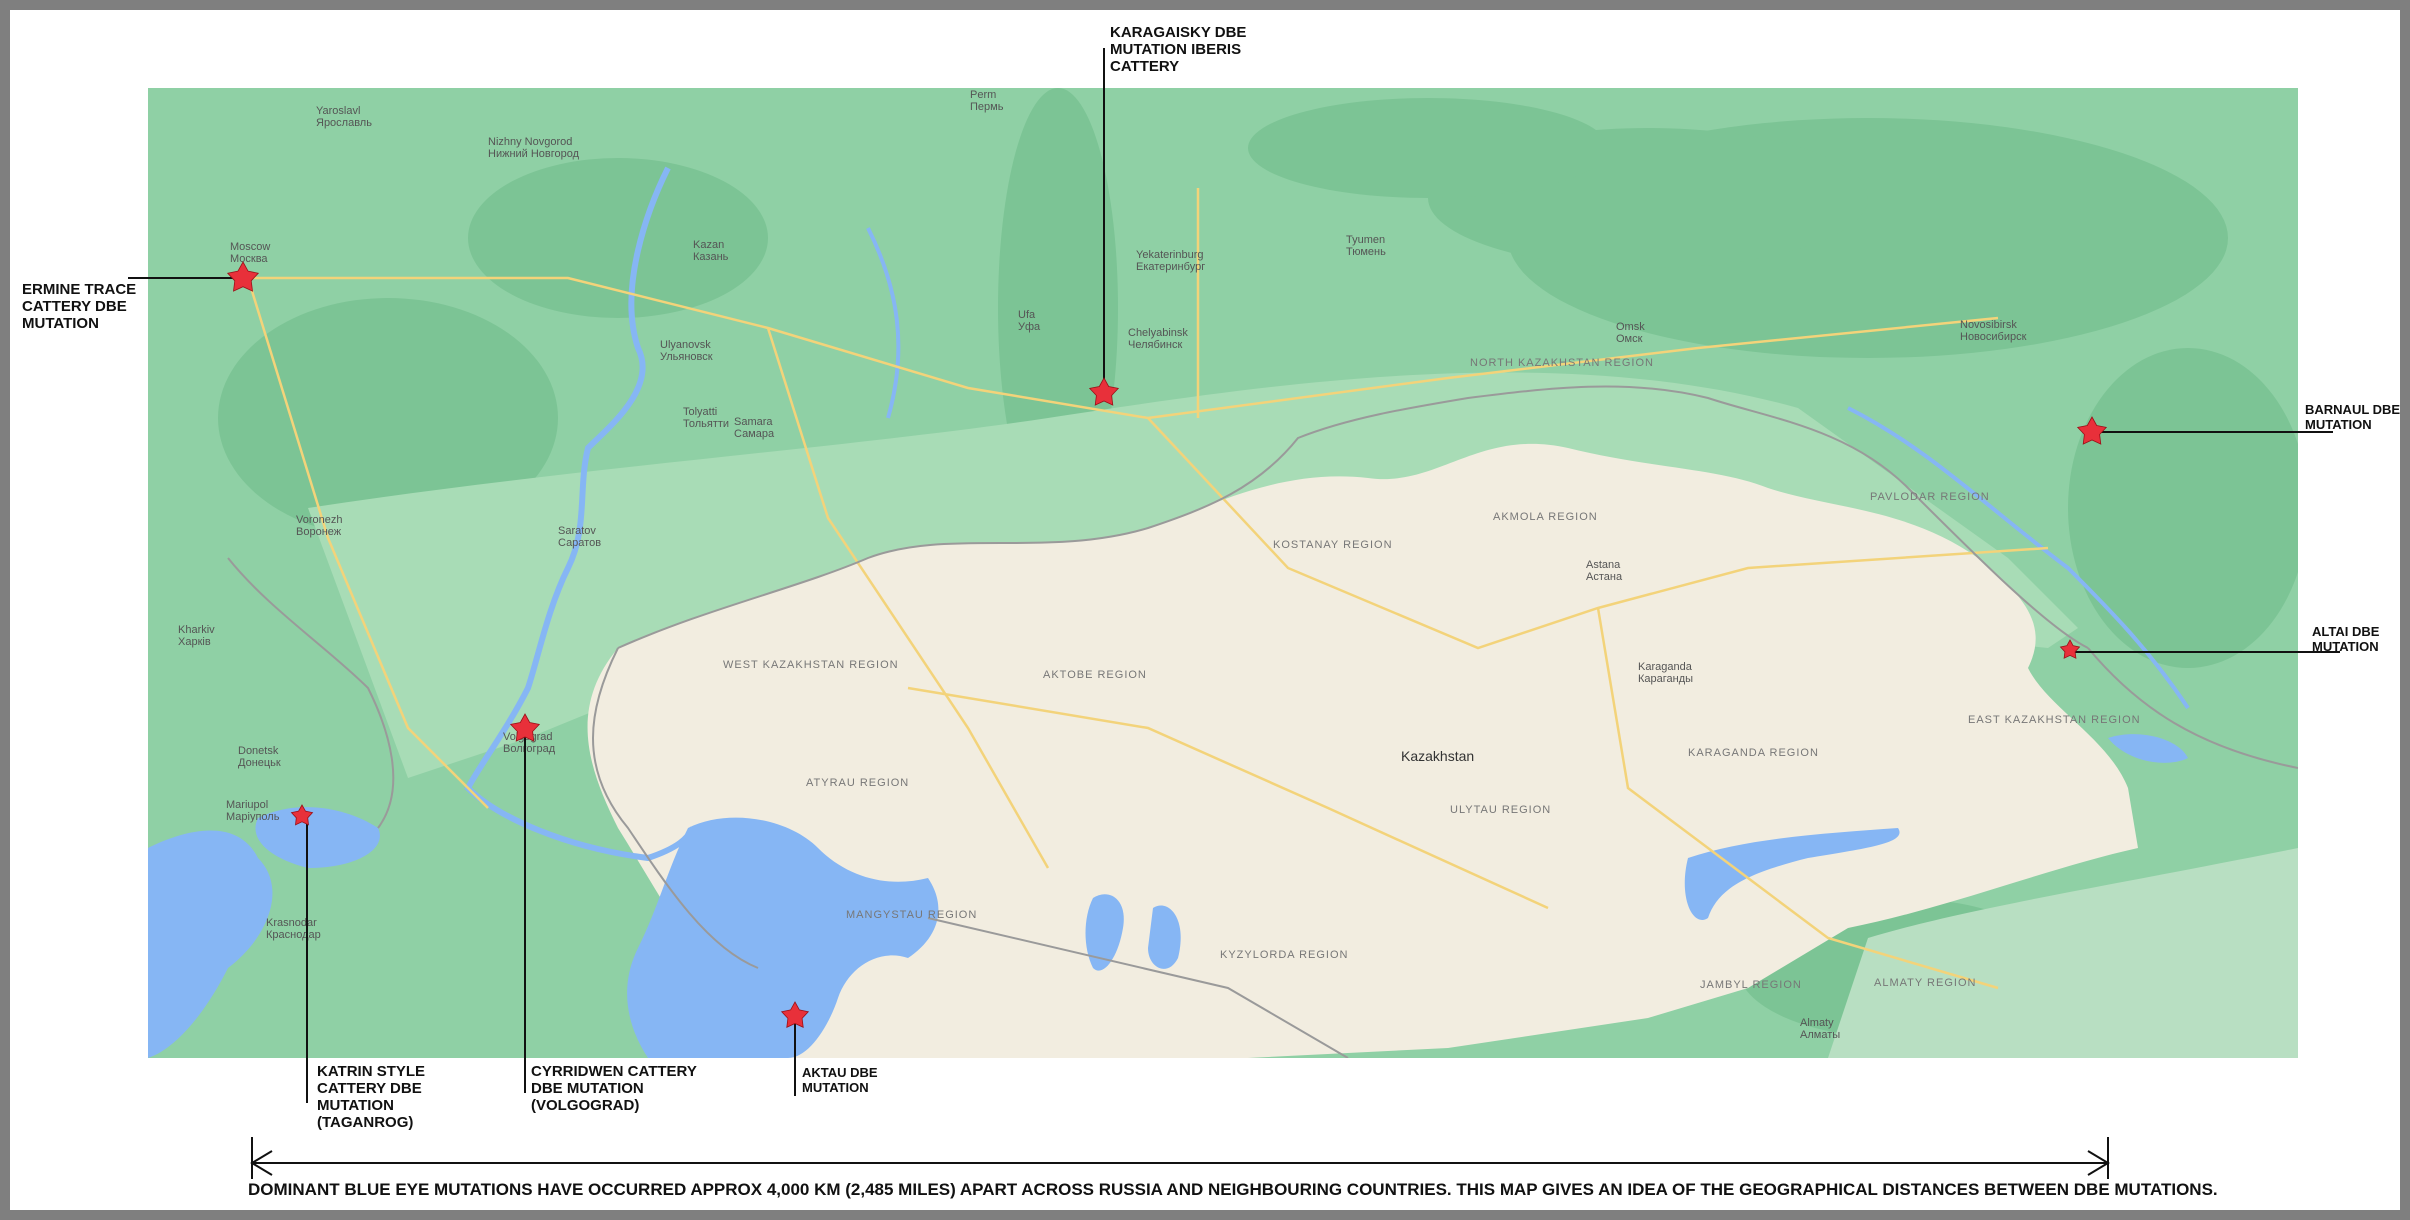  I want to click on city-voronezh: Voronezh, so click(319, 520).